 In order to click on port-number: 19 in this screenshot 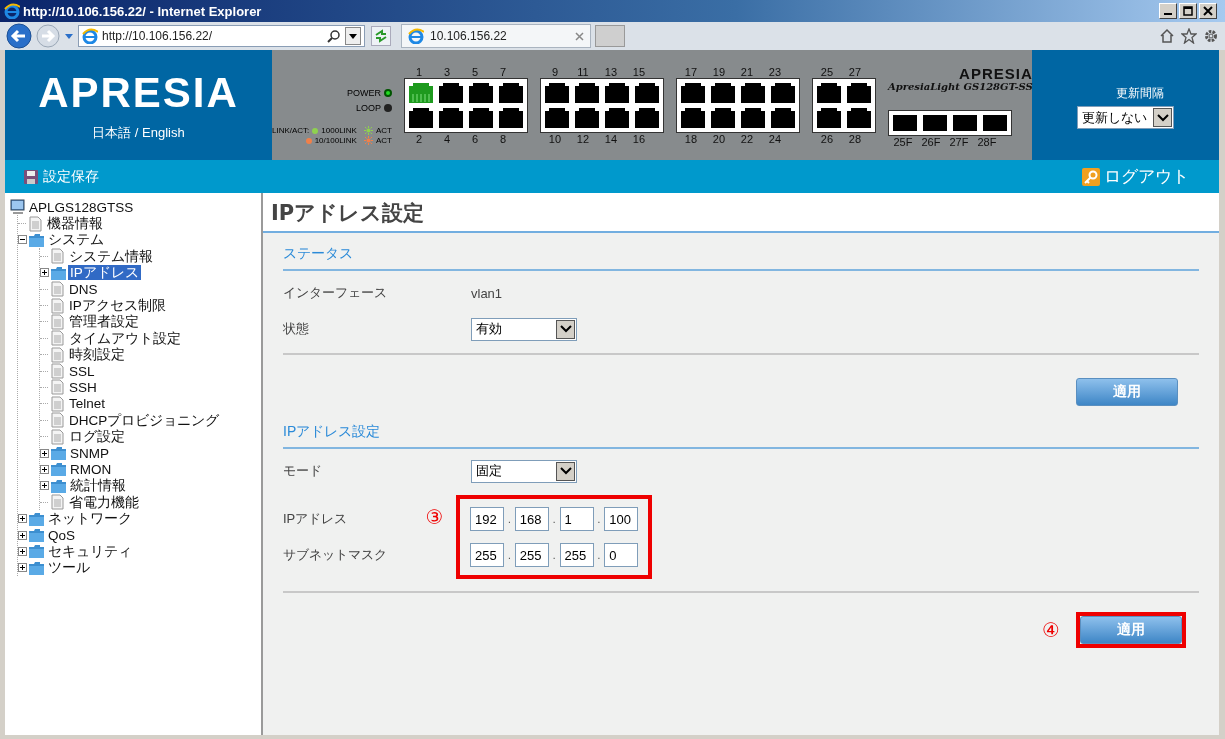, I will do `click(719, 72)`.